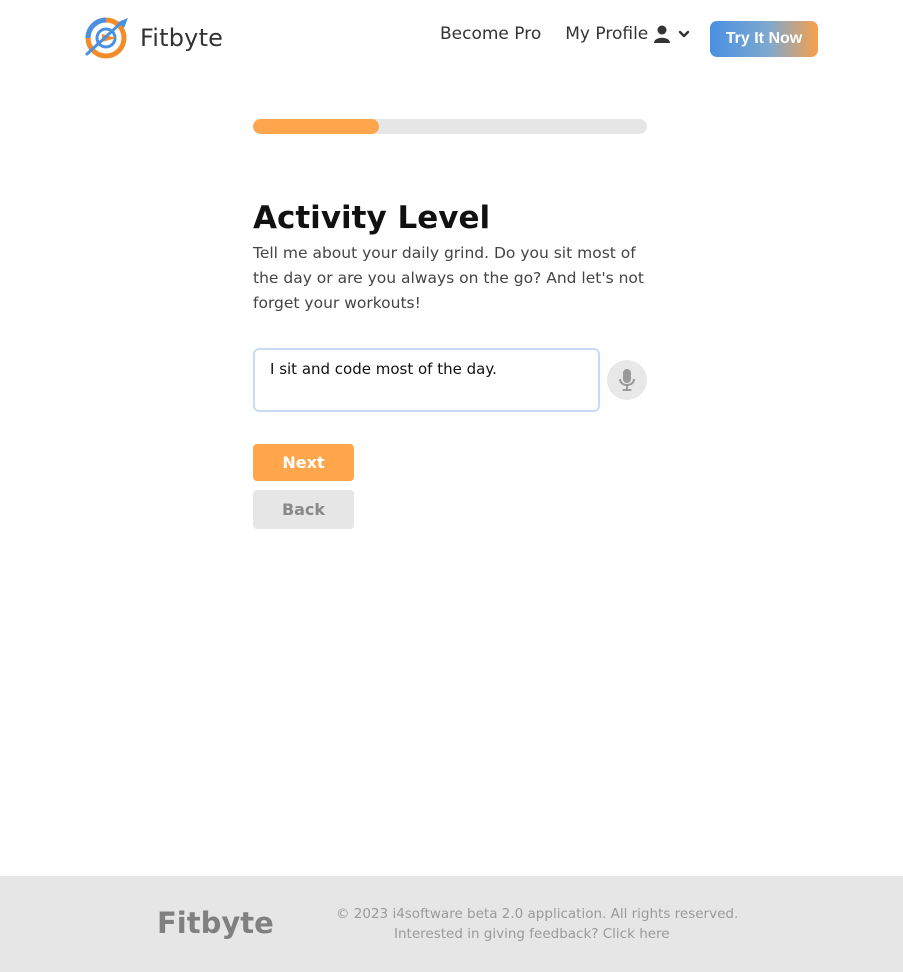  What do you see at coordinates (106, 38) in the screenshot?
I see `fitbyte-logo-icon` at bounding box center [106, 38].